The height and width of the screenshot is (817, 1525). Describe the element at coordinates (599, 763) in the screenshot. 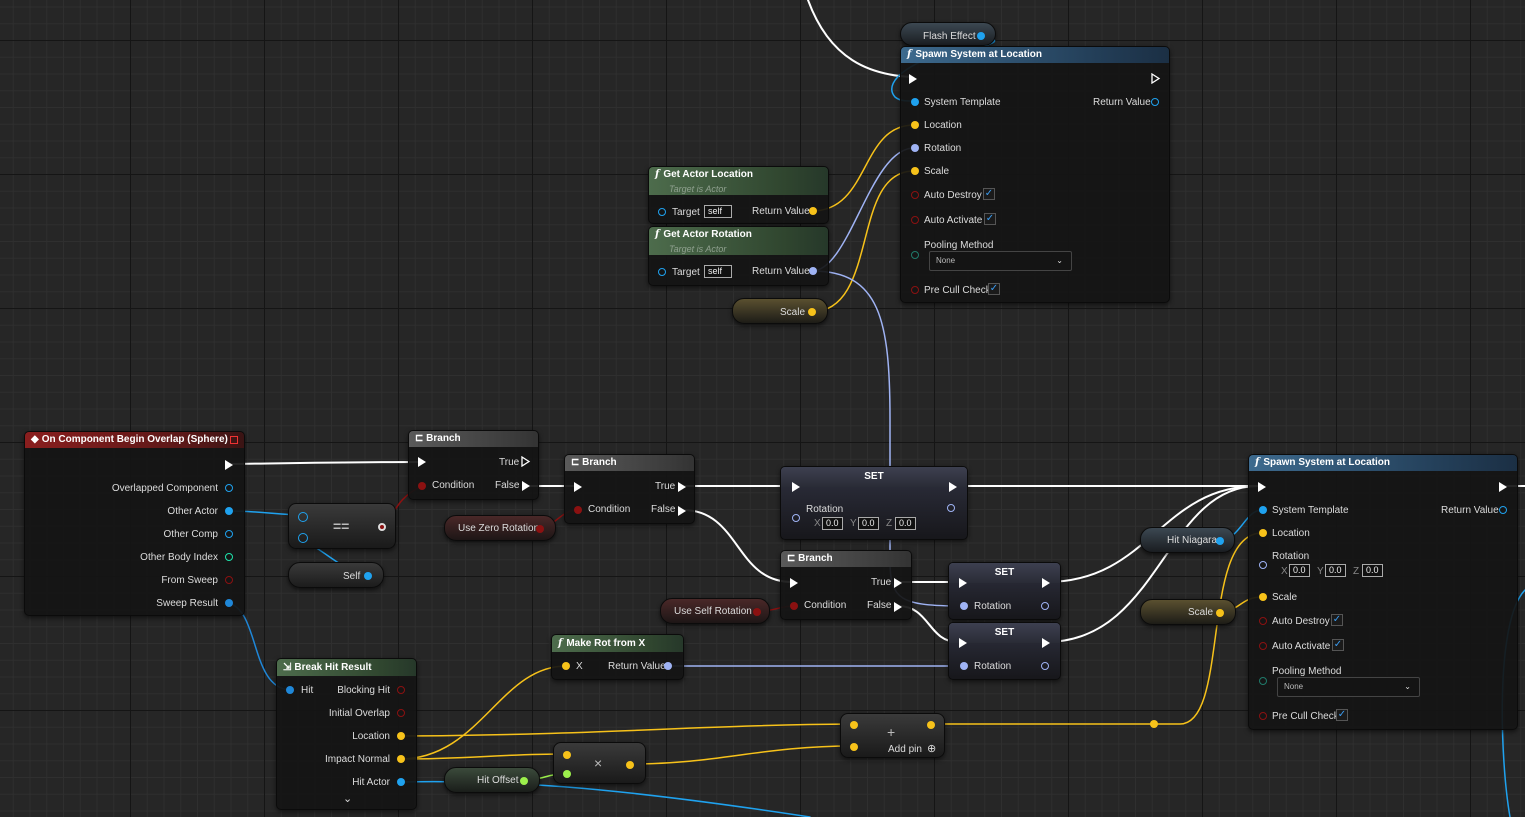

I see `multiply-node: ×` at that location.